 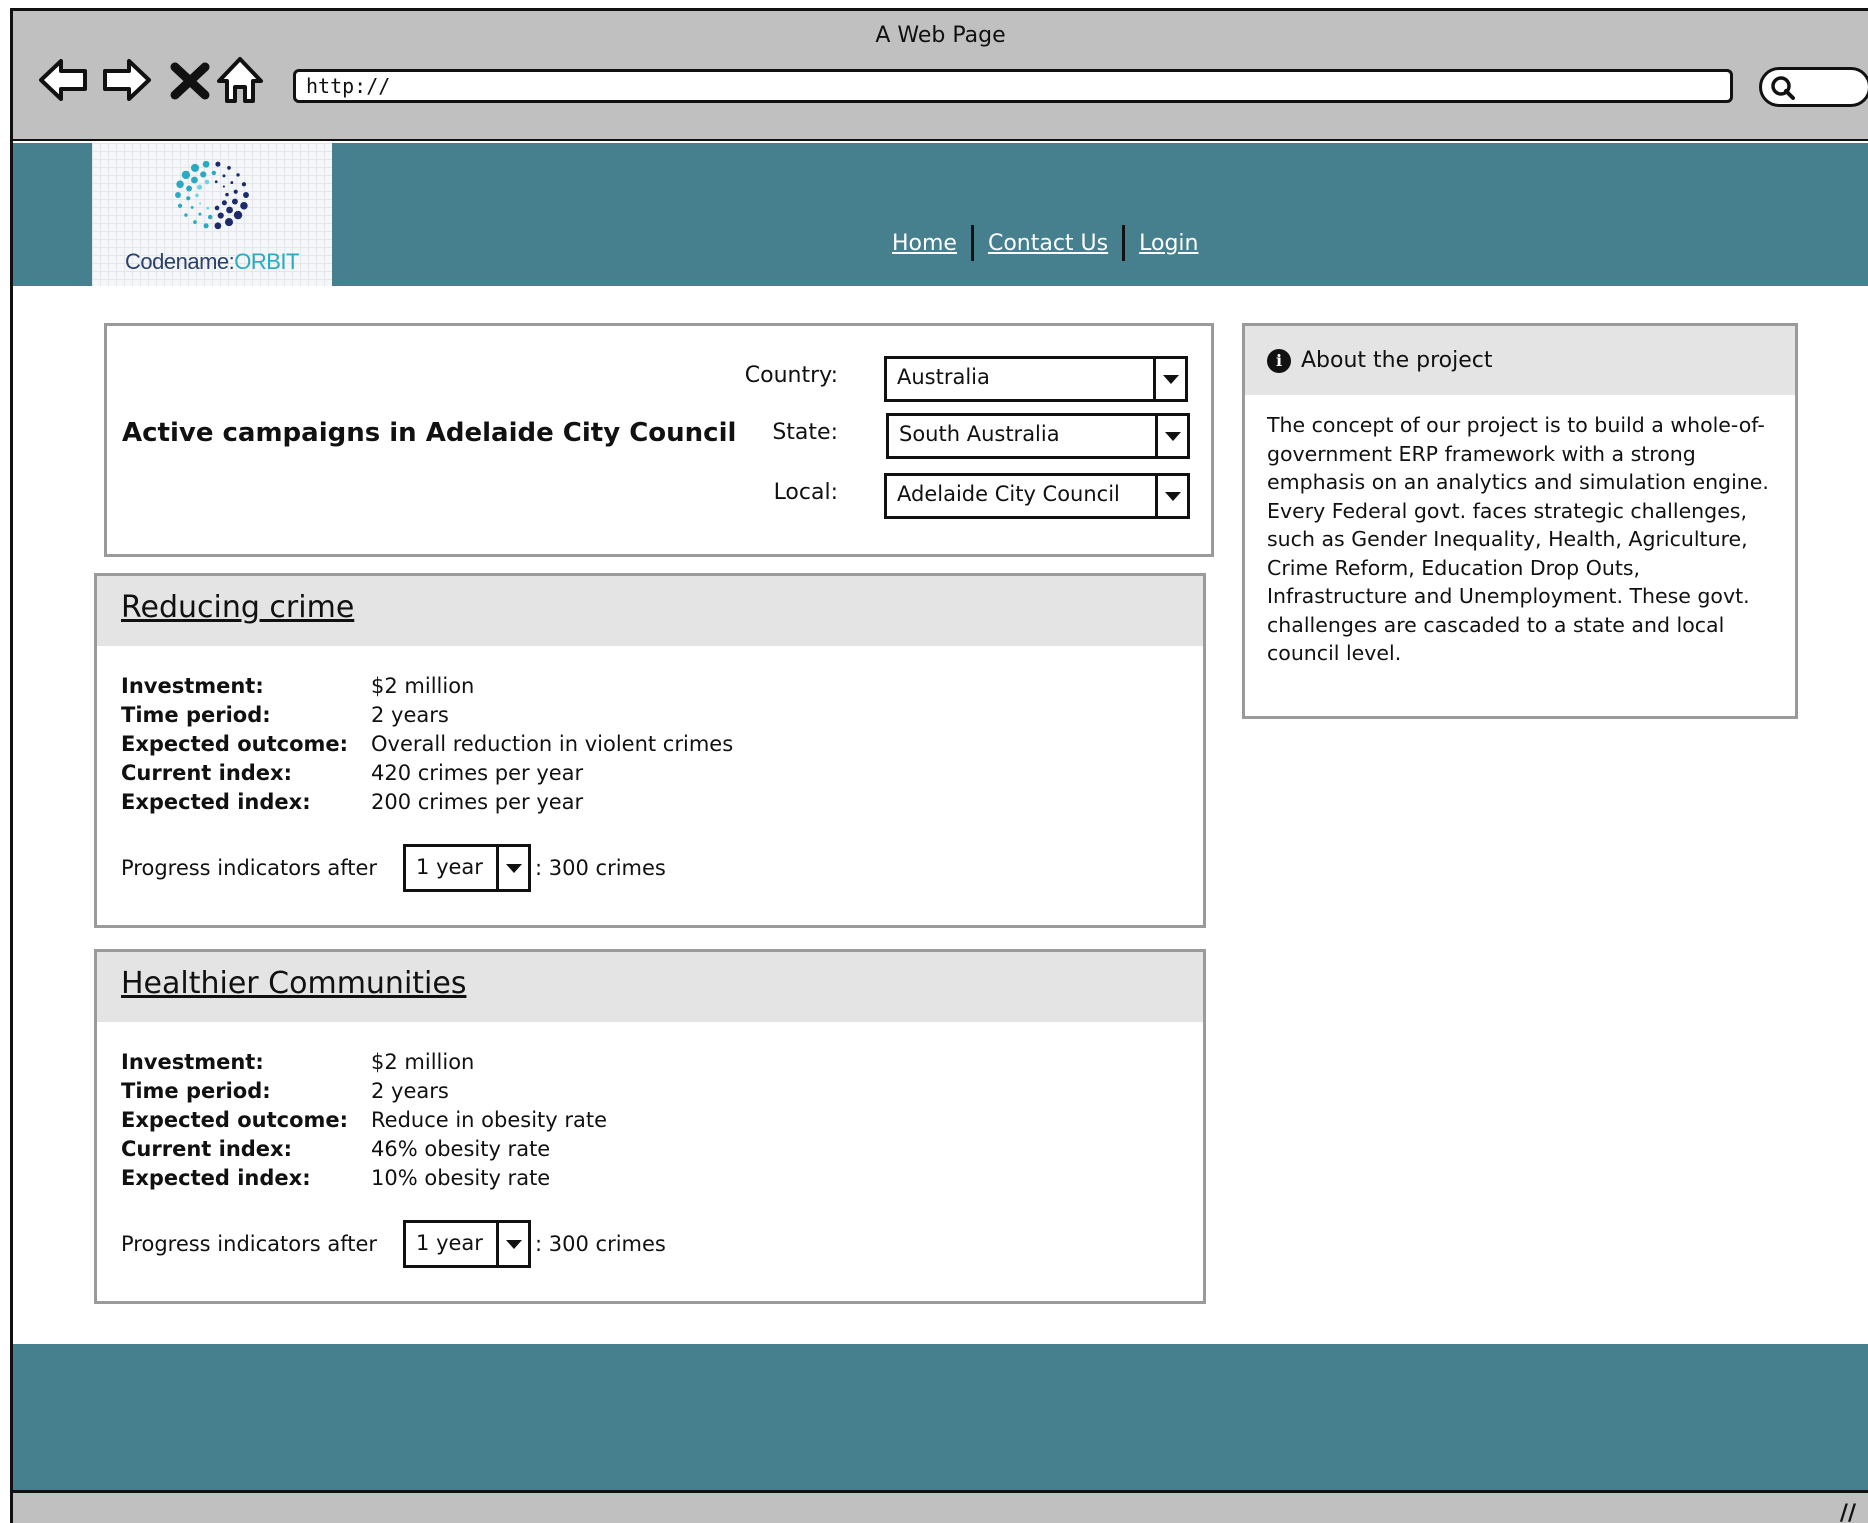 I want to click on country-label: Country:, so click(x=791, y=375).